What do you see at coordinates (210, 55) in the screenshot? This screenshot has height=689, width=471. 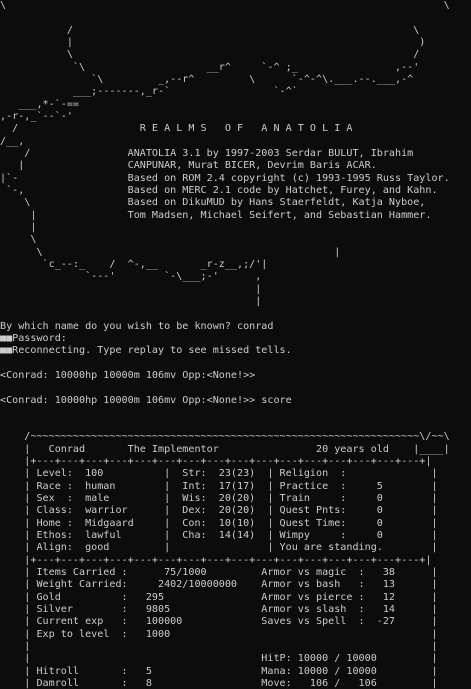 I see `terminal-line: \ /` at bounding box center [210, 55].